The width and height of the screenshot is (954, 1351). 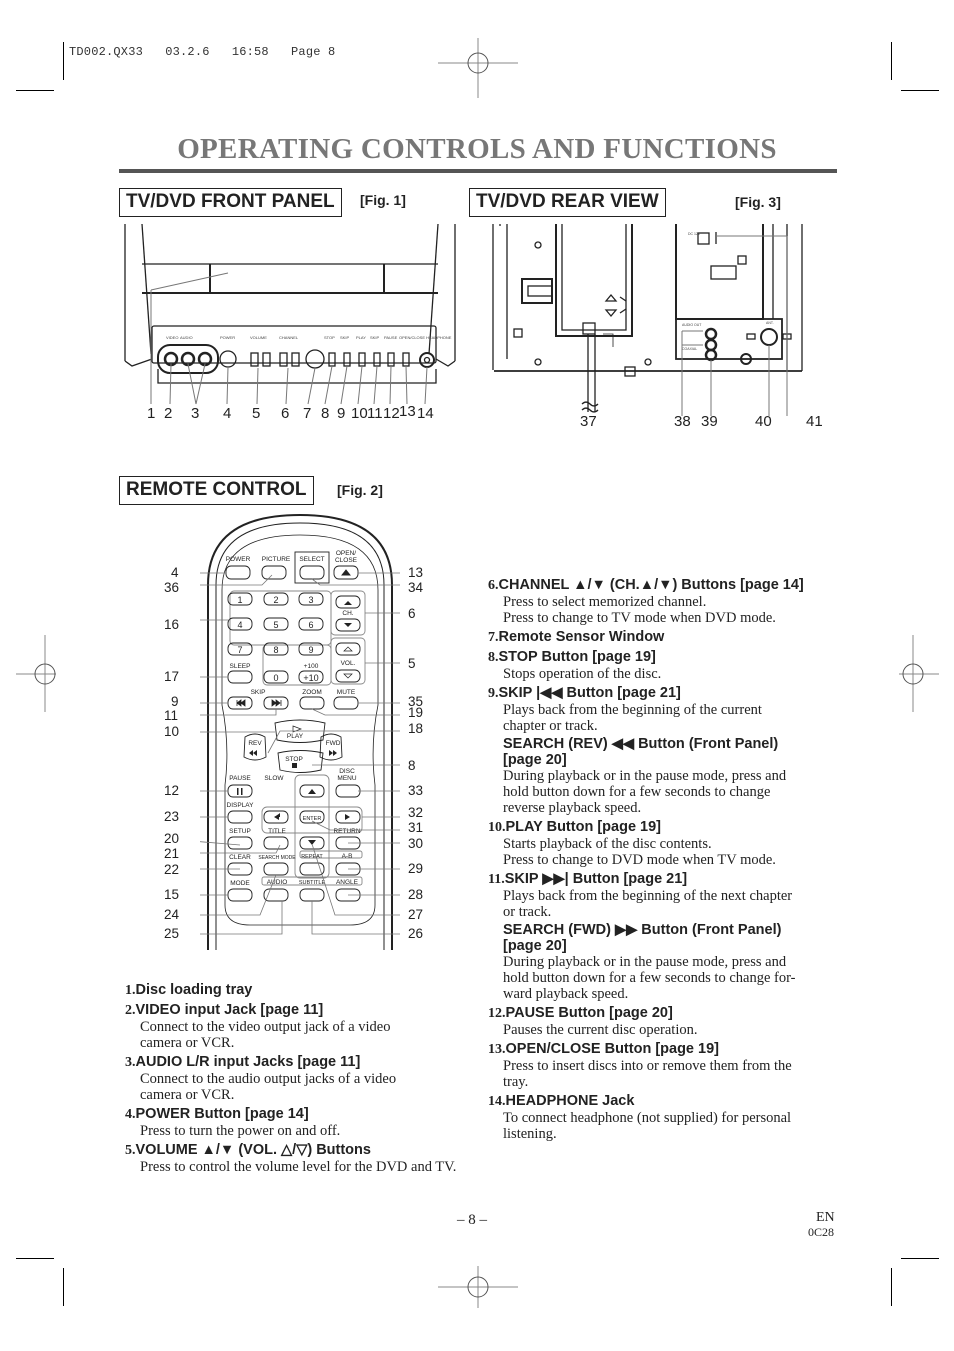 I want to click on btn-8: 8, so click(x=275, y=650).